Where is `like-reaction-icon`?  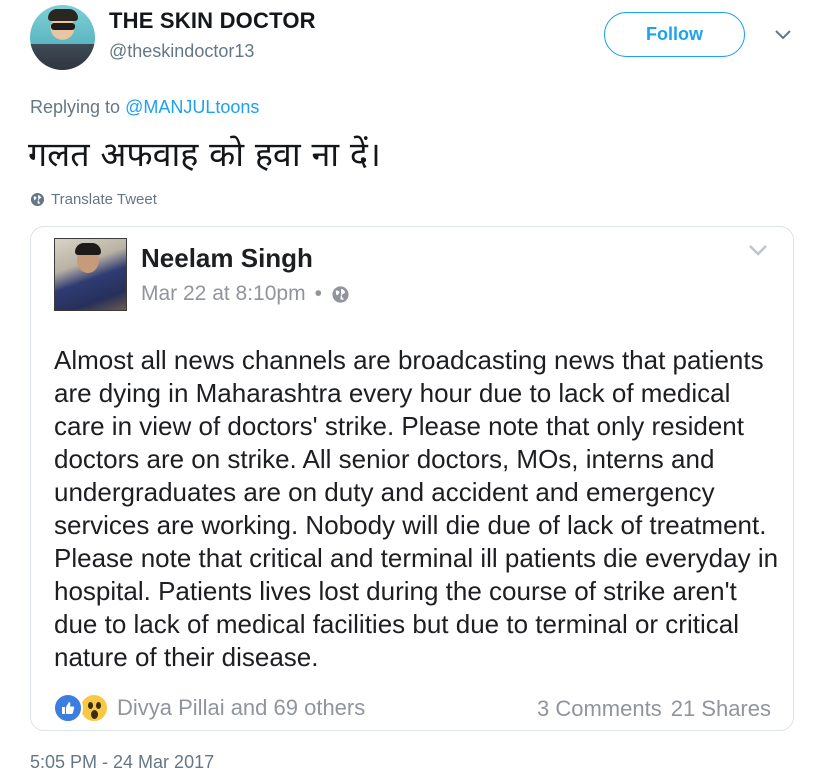
like-reaction-icon is located at coordinates (68, 708).